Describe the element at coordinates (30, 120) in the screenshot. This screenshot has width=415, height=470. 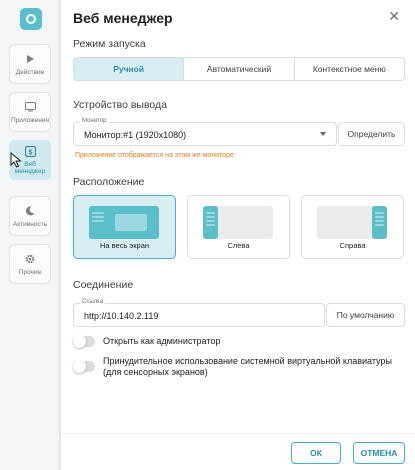
I see `sidebar-item-label: Приложения` at that location.